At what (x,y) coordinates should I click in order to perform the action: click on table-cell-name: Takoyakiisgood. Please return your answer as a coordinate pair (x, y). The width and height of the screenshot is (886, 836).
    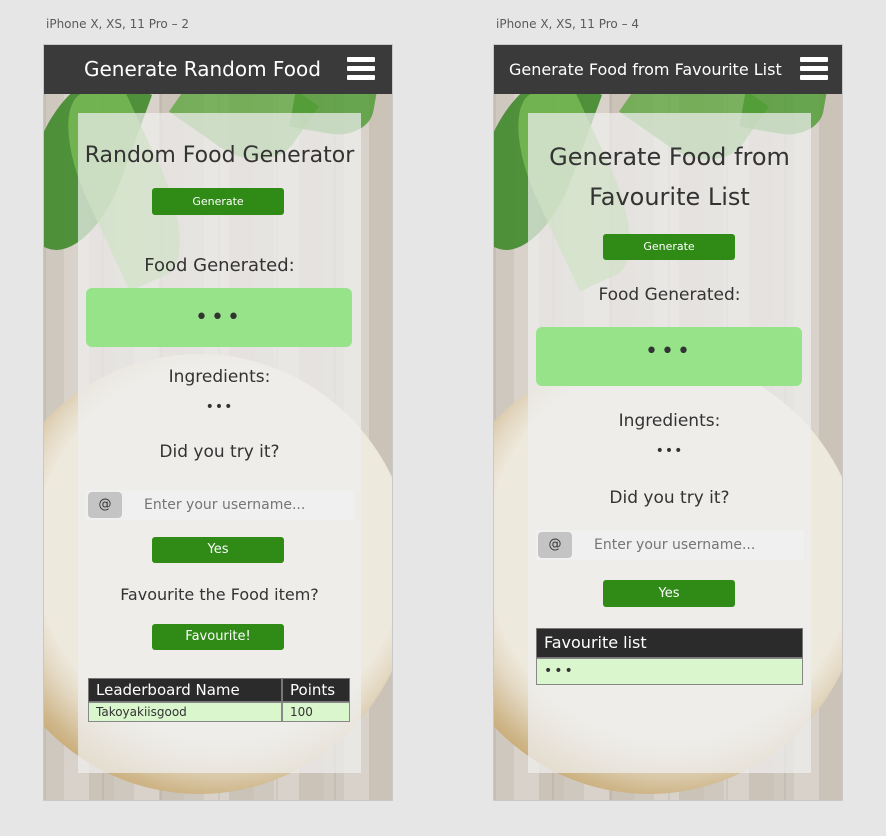
    Looking at the image, I should click on (185, 712).